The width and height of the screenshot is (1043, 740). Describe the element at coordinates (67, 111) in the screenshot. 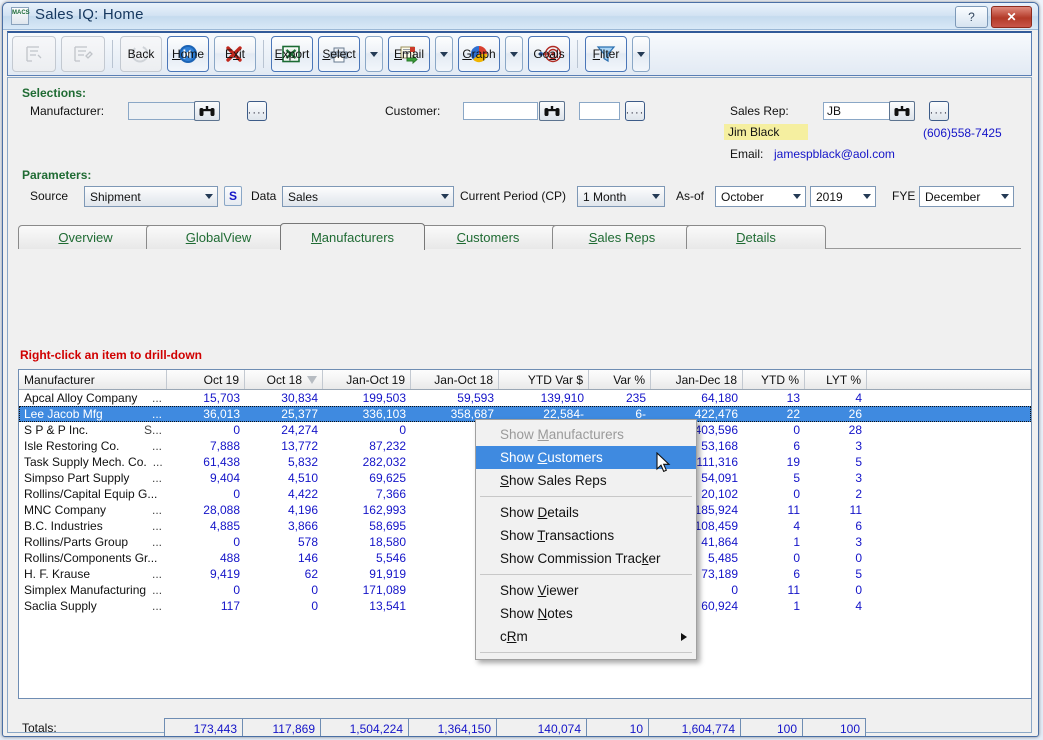

I see `manufacturer-label: Manufacturer:` at that location.